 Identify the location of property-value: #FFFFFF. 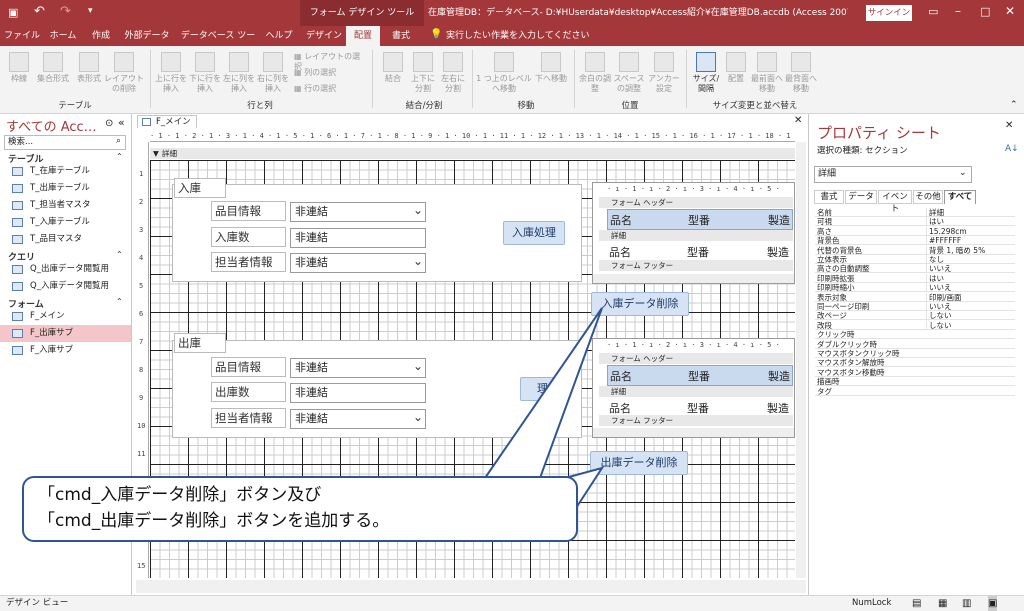
(970, 241).